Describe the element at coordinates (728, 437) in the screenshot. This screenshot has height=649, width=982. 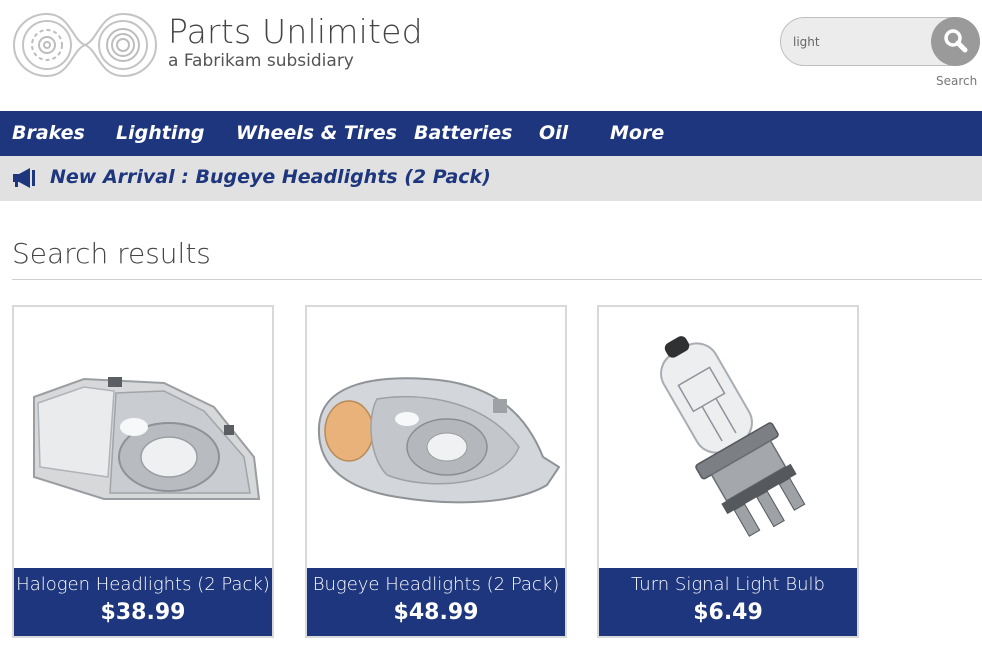
I see `product-image-light-bulb` at that location.